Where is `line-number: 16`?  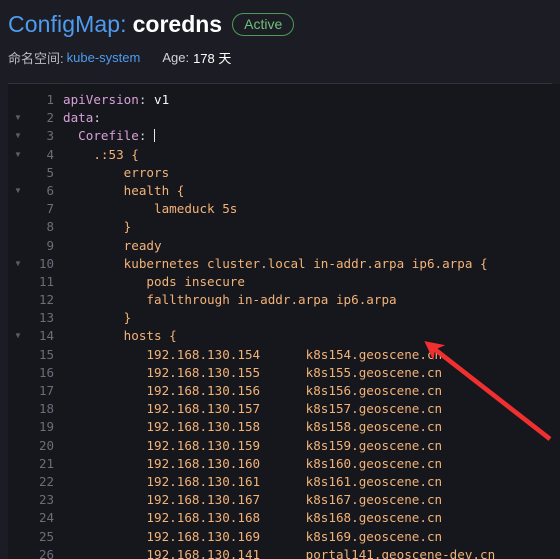 line-number: 16 is located at coordinates (46, 372).